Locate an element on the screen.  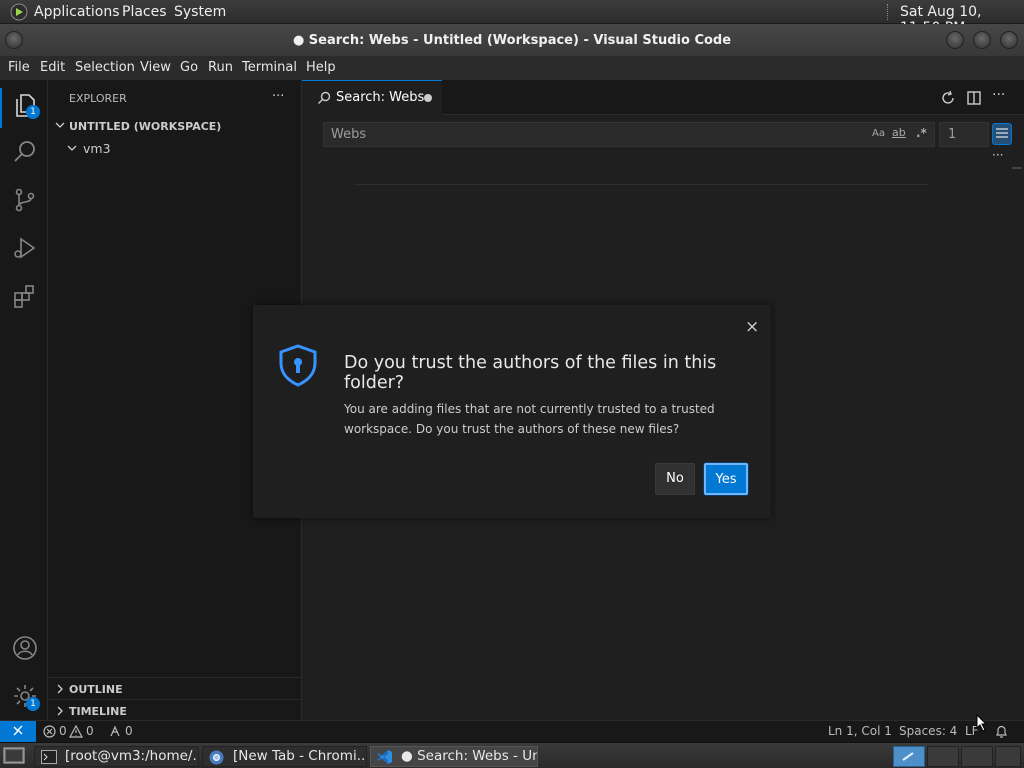
refresh-icon is located at coordinates (948, 98).